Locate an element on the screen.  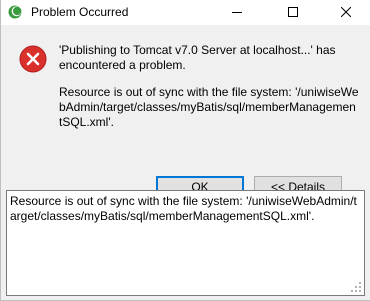
minimize-button is located at coordinates (237, 12).